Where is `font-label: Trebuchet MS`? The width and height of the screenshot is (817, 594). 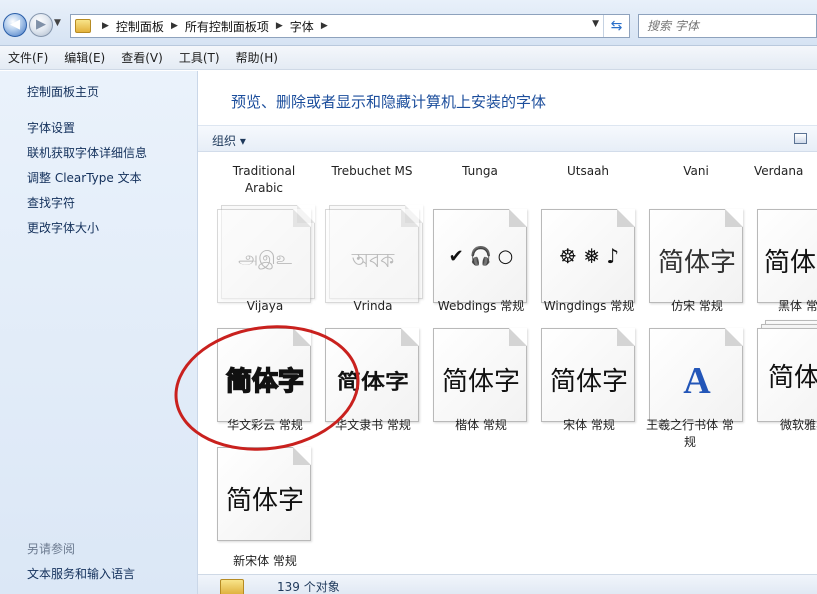 font-label: Trebuchet MS is located at coordinates (372, 171).